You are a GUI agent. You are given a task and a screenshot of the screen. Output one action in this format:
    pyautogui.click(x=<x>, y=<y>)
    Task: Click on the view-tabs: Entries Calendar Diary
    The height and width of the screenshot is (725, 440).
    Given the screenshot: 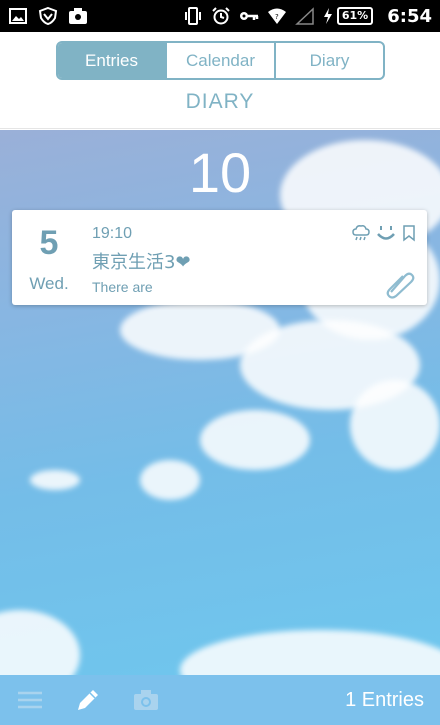 What is the action you would take?
    pyautogui.click(x=220, y=60)
    